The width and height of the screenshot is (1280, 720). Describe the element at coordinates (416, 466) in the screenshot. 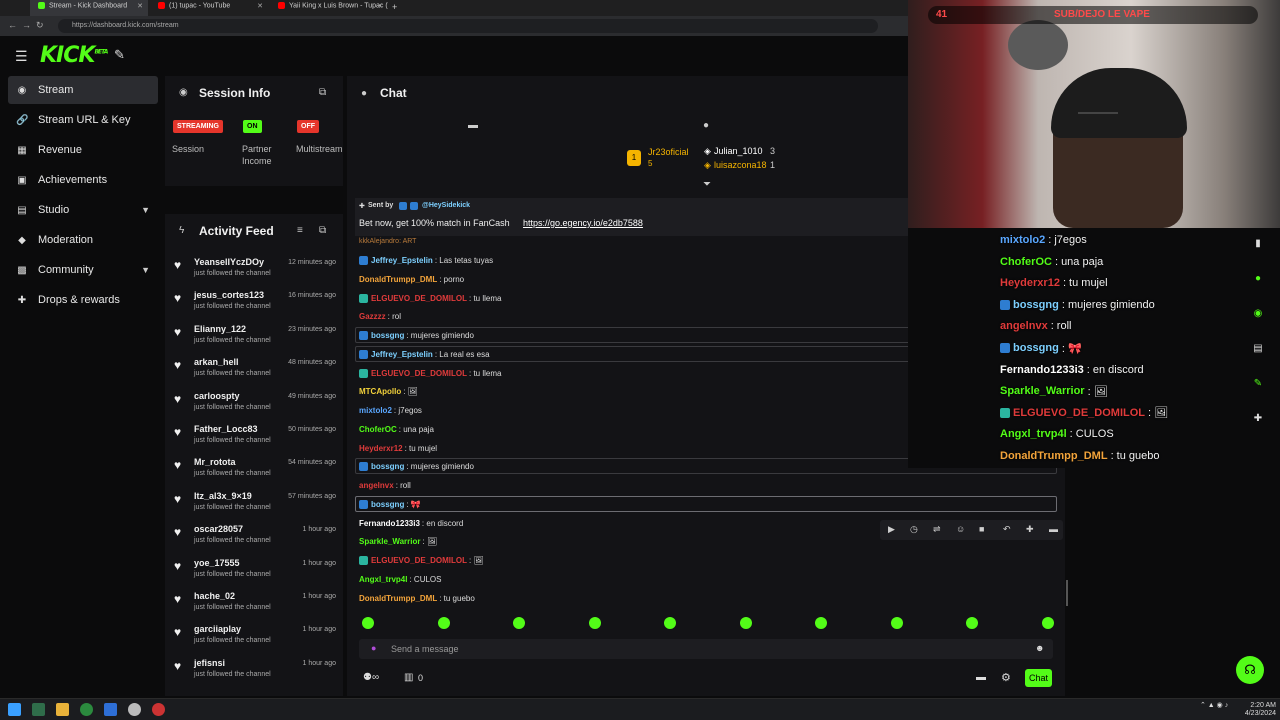

I see `chat-message: bossgng: mujeres gimiendo` at that location.